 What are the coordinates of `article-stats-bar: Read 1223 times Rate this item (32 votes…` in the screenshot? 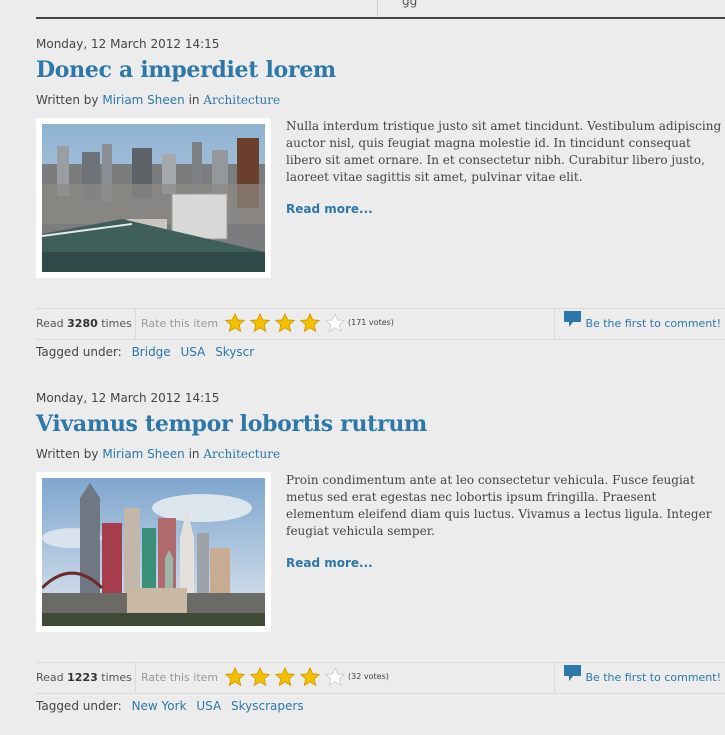 It's located at (380, 678).